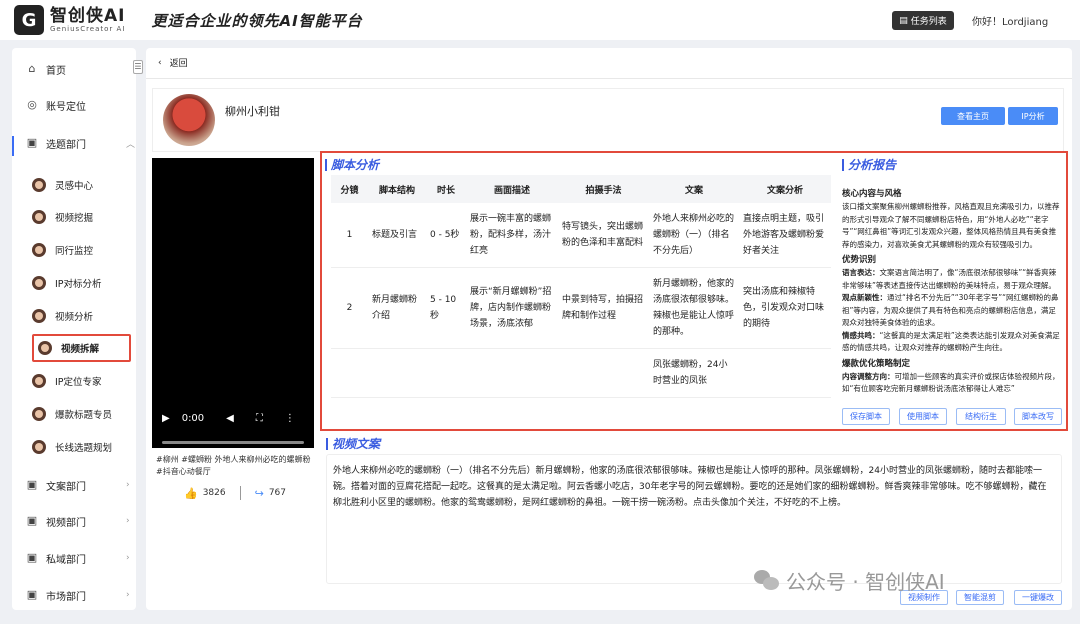 The image size is (1080, 624). Describe the element at coordinates (608, 120) in the screenshot. I see `profile-card: 柳州小利钳 查看主页 IP分析` at that location.